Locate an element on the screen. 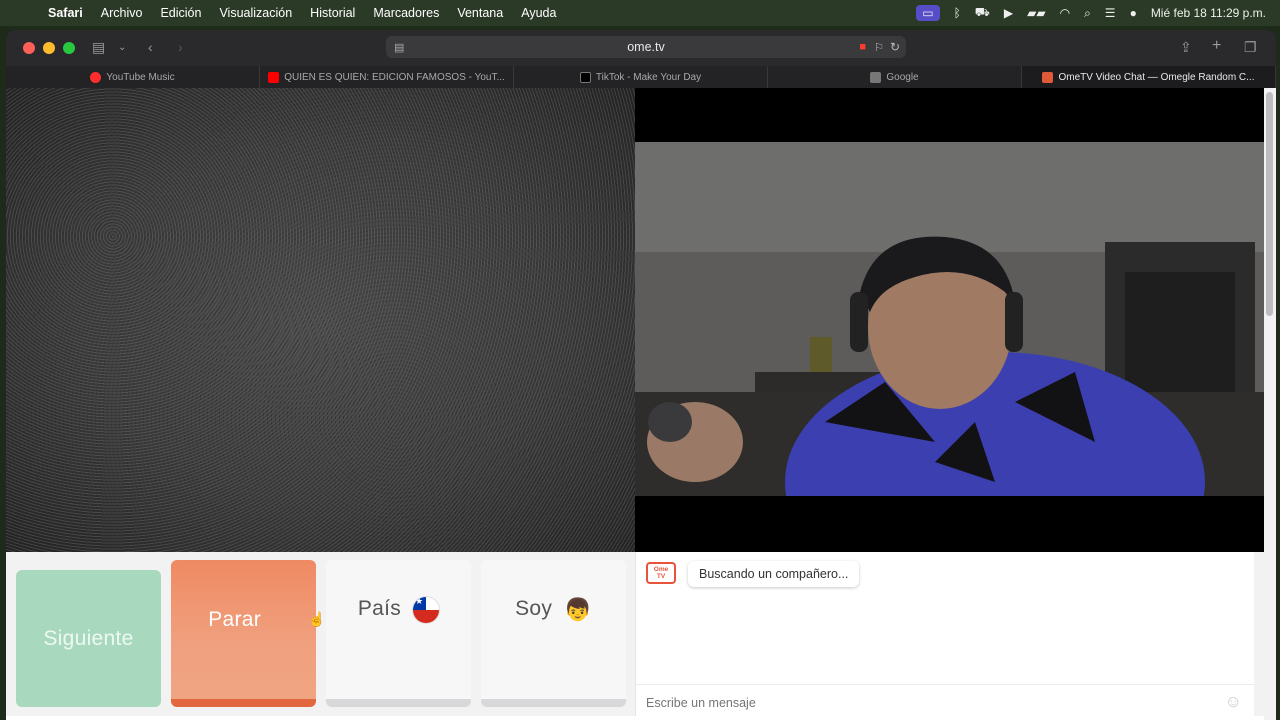 The height and width of the screenshot is (720, 1280). page-menu-icon: ▤ is located at coordinates (399, 47).